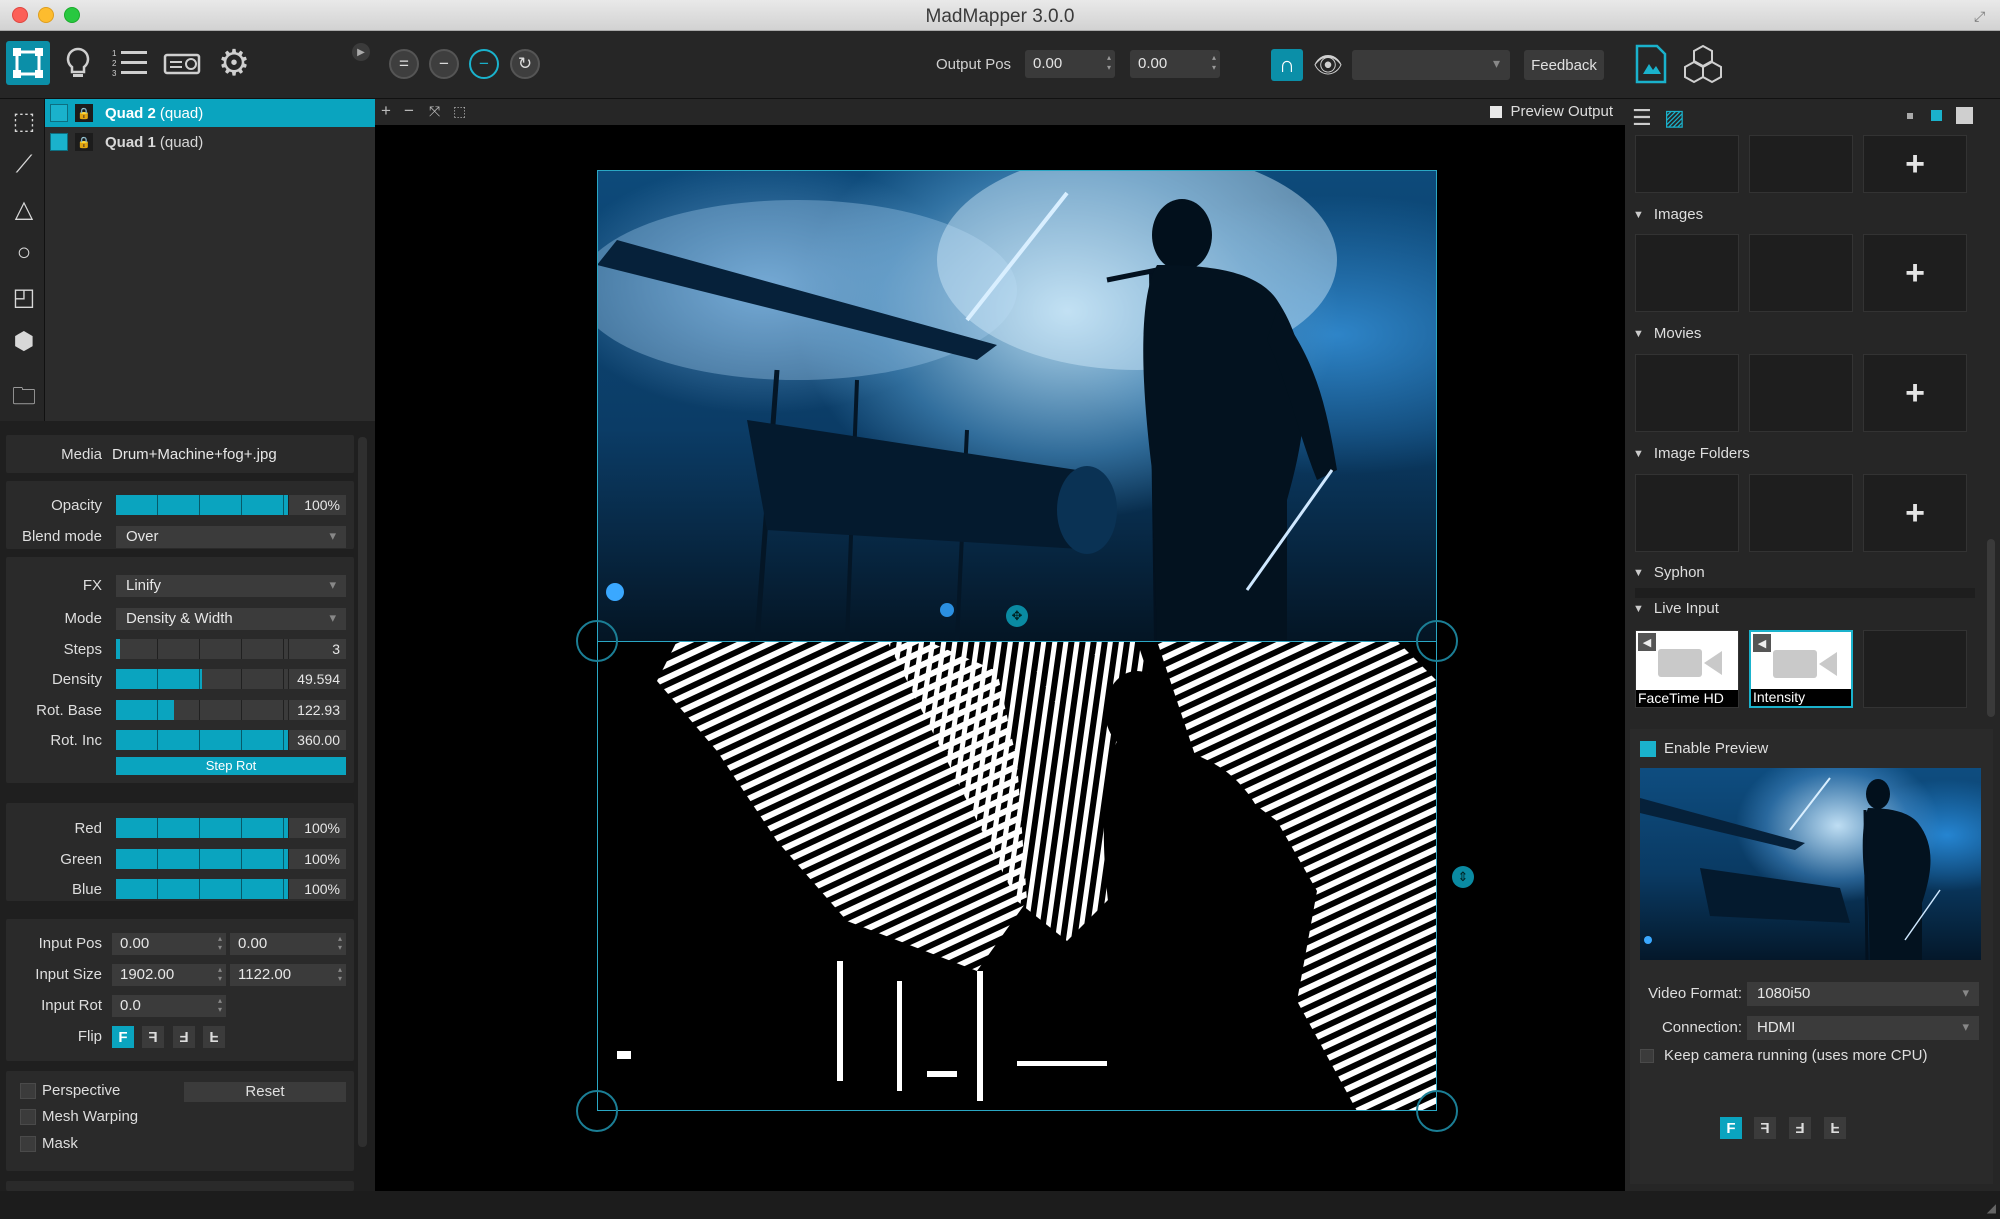 Image resolution: width=2000 pixels, height=1219 pixels. What do you see at coordinates (1668, 214) in the screenshot?
I see `images-section-header: ▼ Images` at bounding box center [1668, 214].